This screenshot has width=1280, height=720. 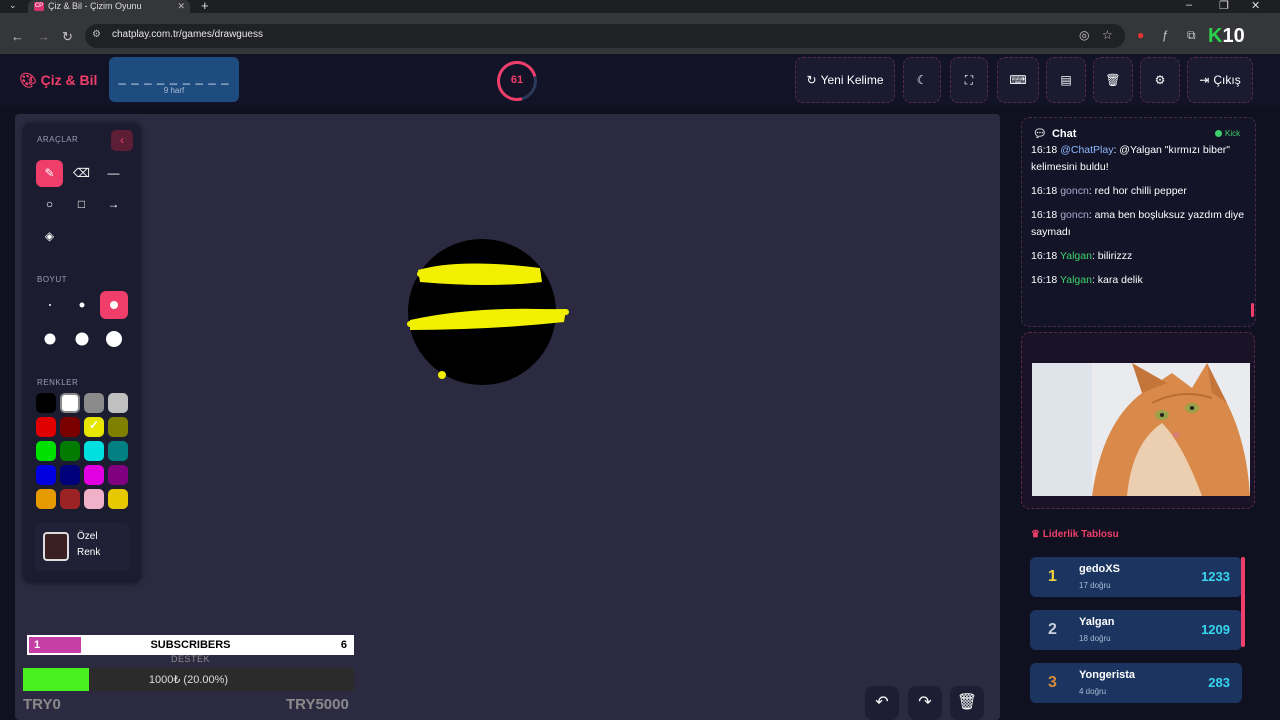 I want to click on collapse-panel-button: ‹, so click(x=122, y=140).